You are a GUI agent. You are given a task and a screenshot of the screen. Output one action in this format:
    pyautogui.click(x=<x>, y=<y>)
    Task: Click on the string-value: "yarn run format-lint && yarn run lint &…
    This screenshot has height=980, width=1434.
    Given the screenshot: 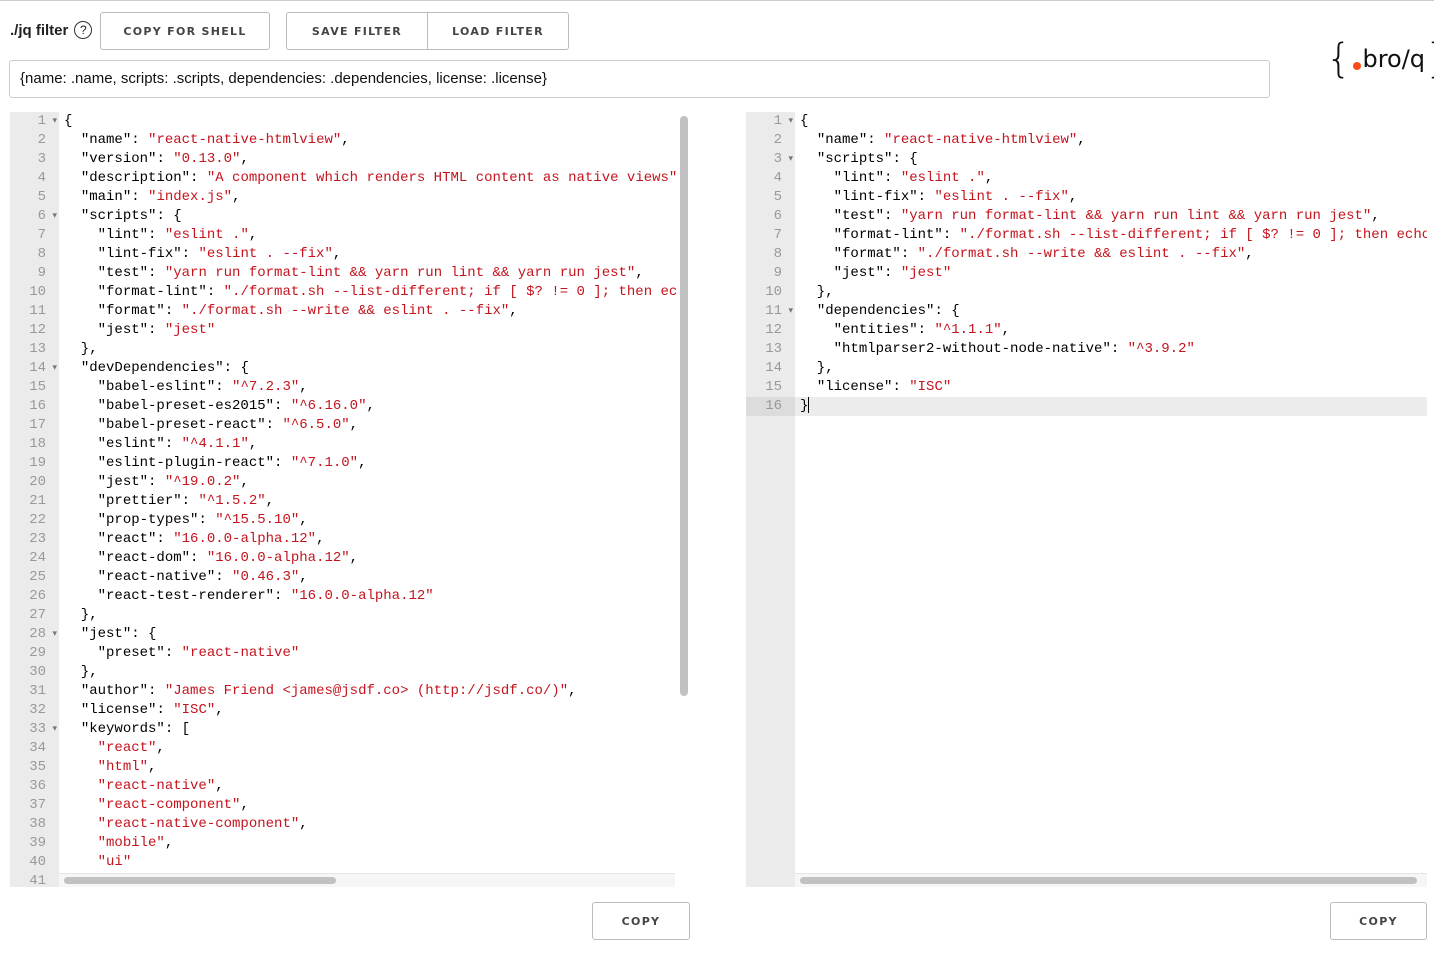 What is the action you would take?
    pyautogui.click(x=1136, y=216)
    